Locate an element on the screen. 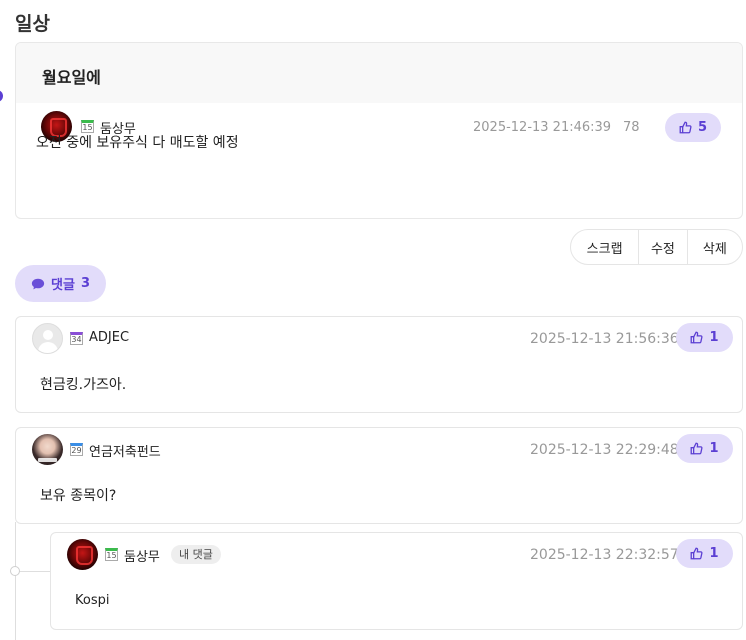  side-indicator is located at coordinates (1, 96).